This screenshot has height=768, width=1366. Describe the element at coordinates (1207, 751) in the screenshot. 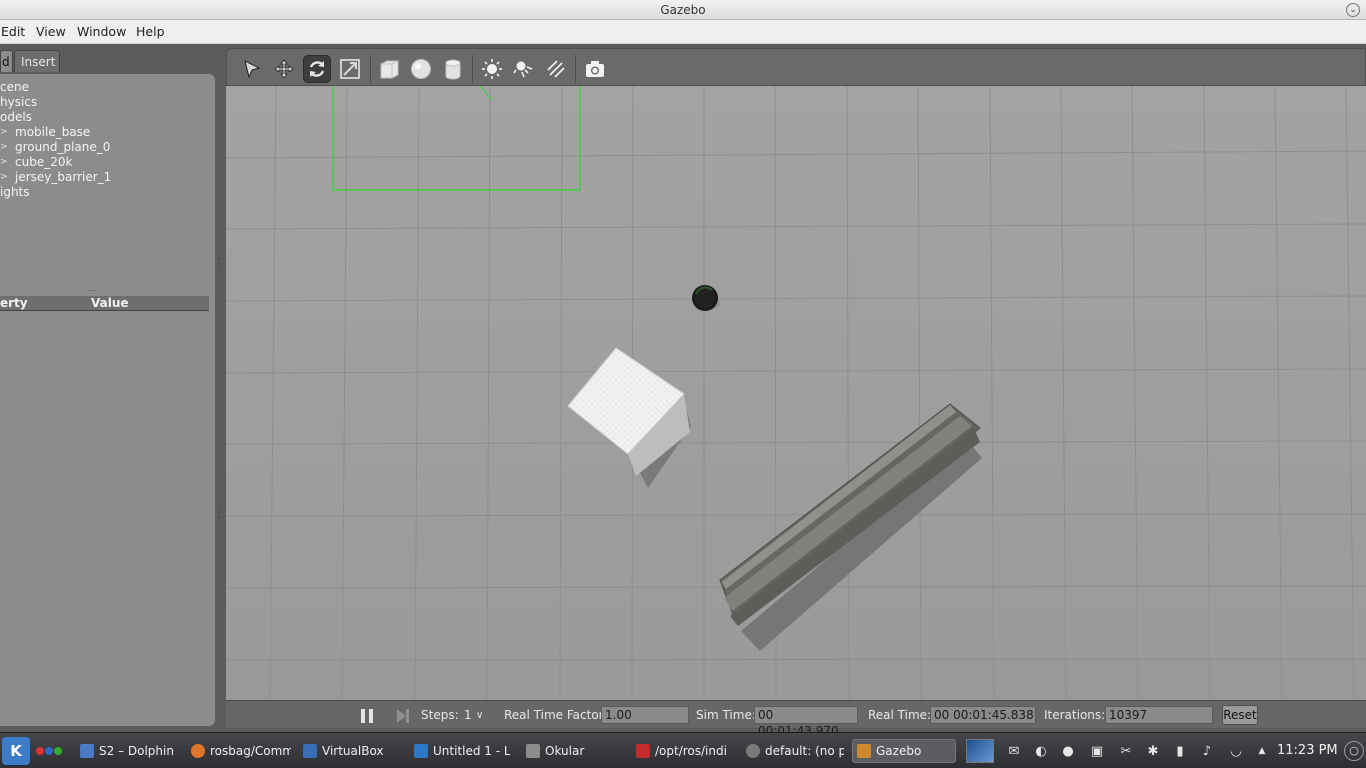

I see `volume-icon: ♪` at that location.